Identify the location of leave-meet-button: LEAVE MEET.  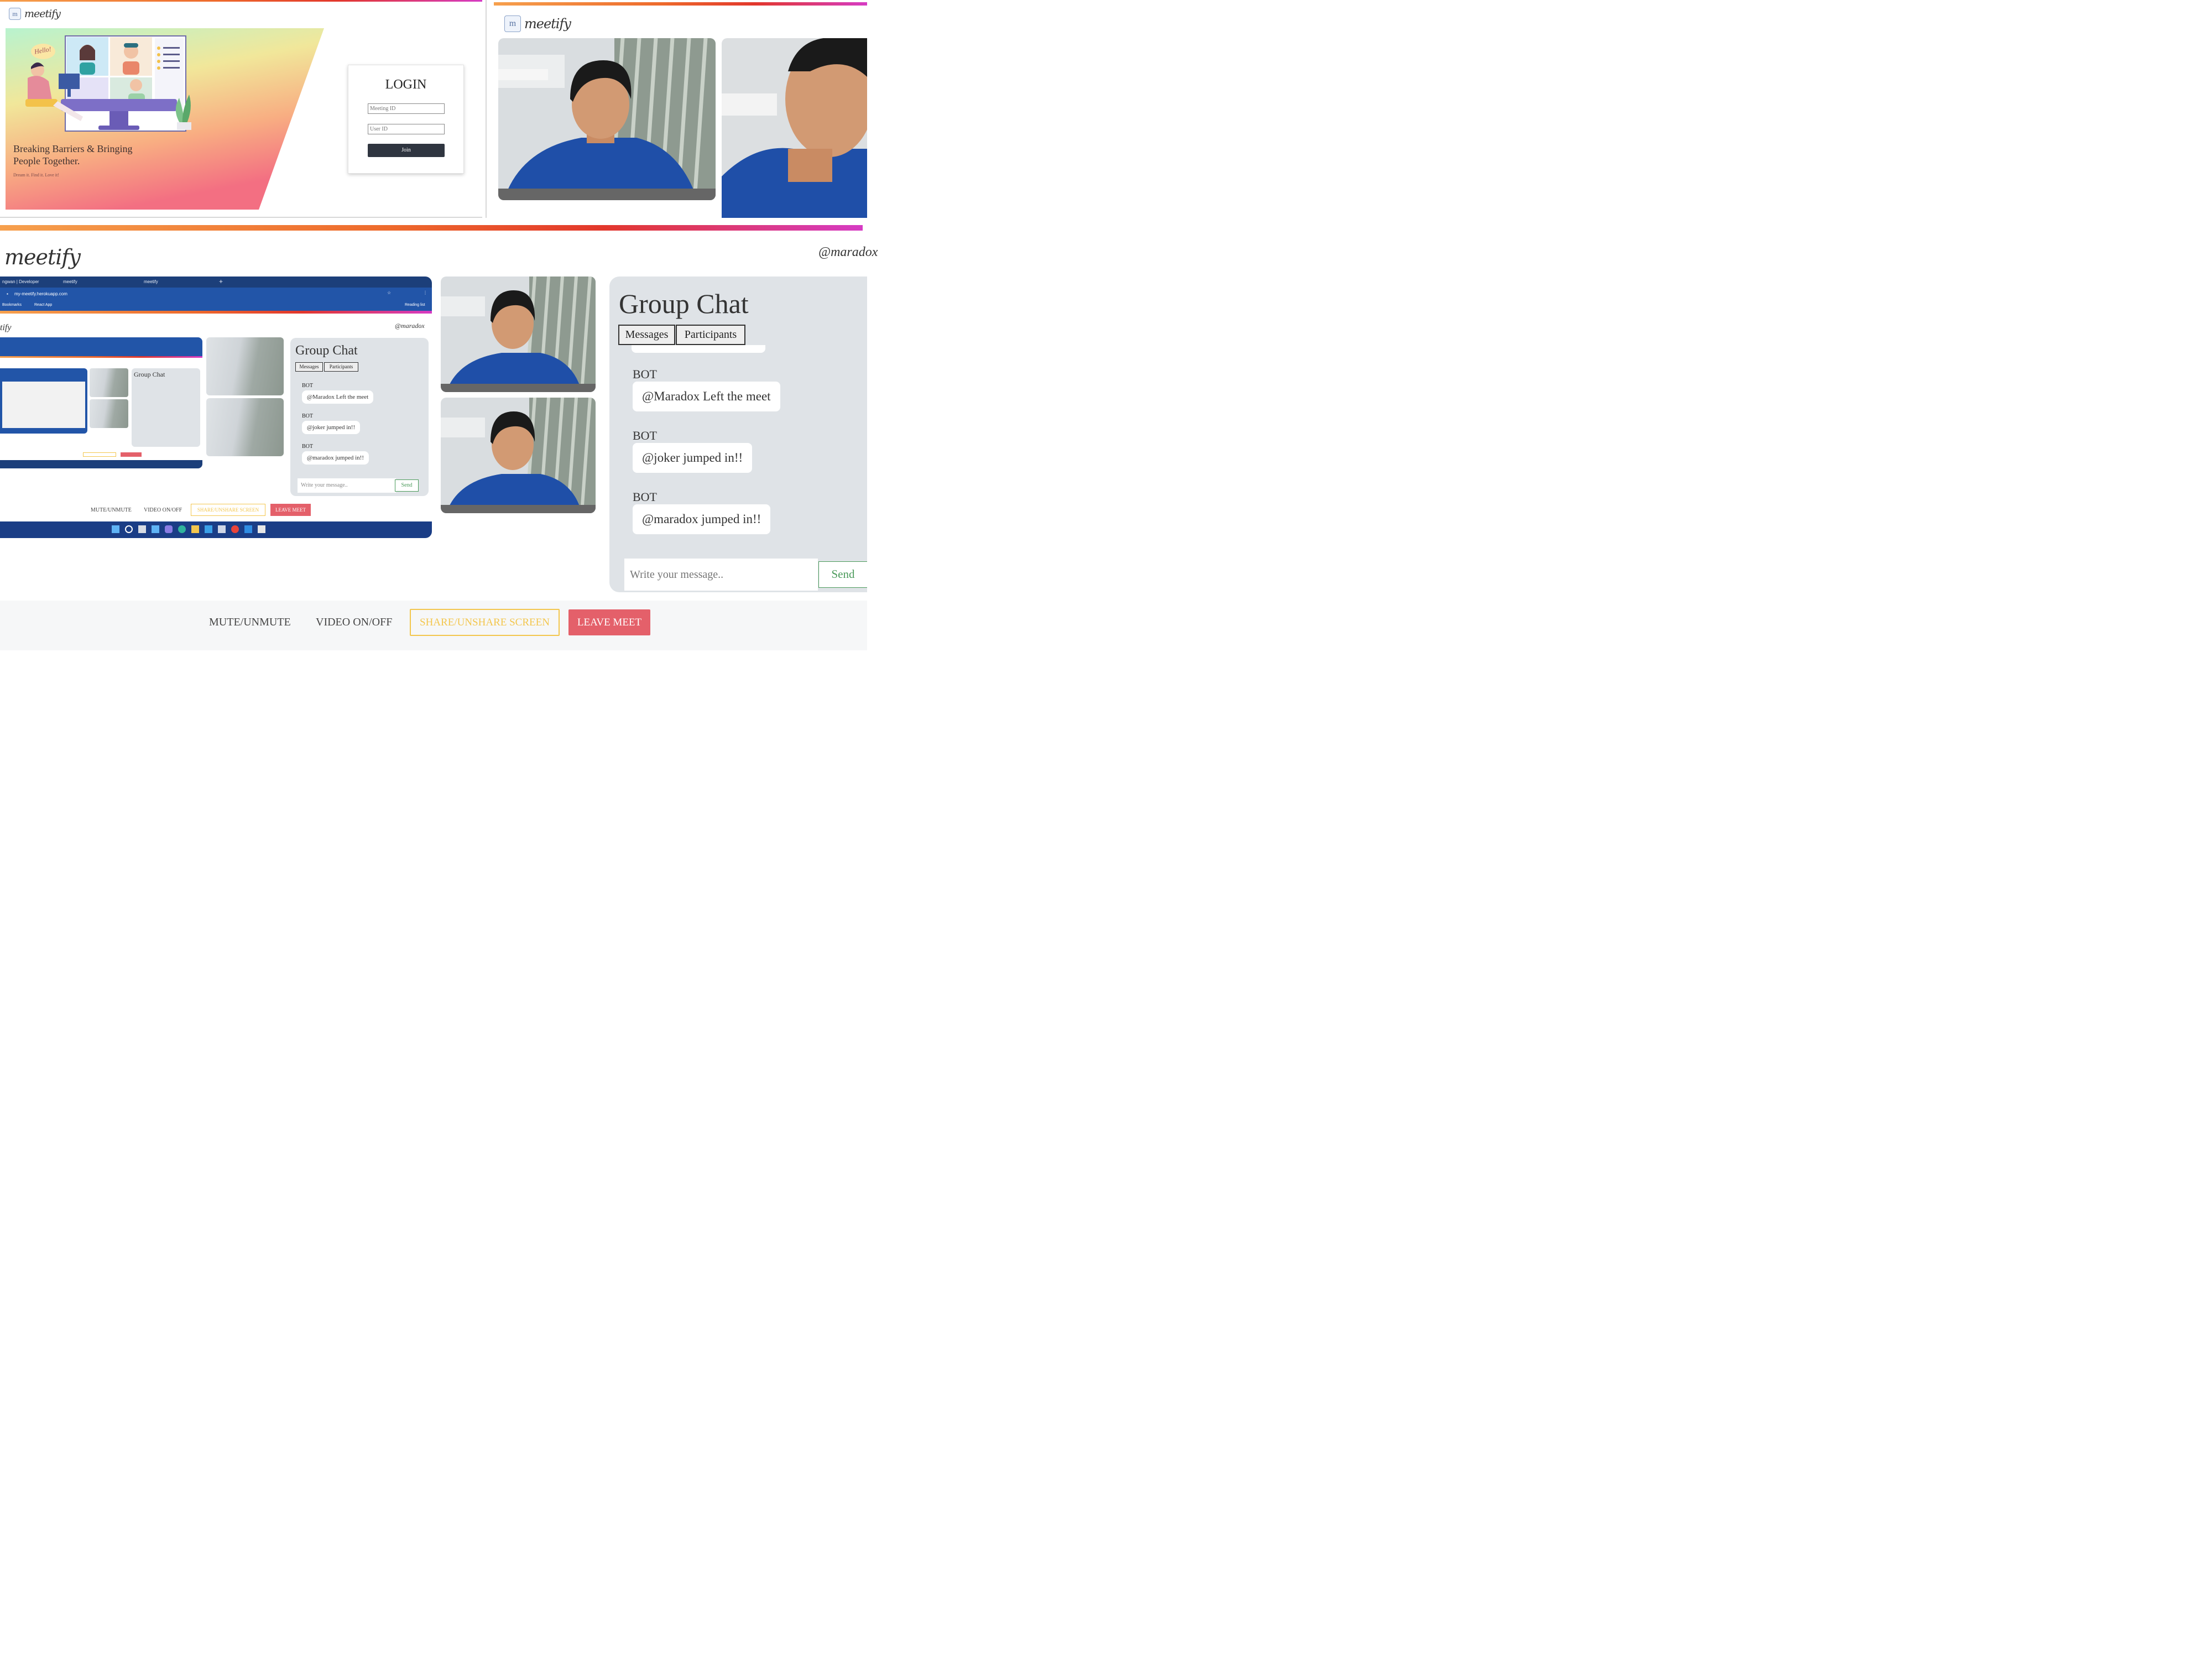
(609, 622).